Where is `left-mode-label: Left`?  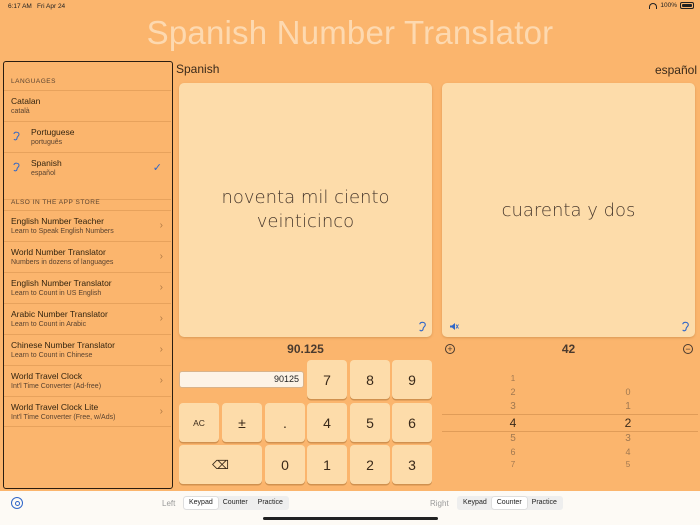 left-mode-label: Left is located at coordinates (169, 503).